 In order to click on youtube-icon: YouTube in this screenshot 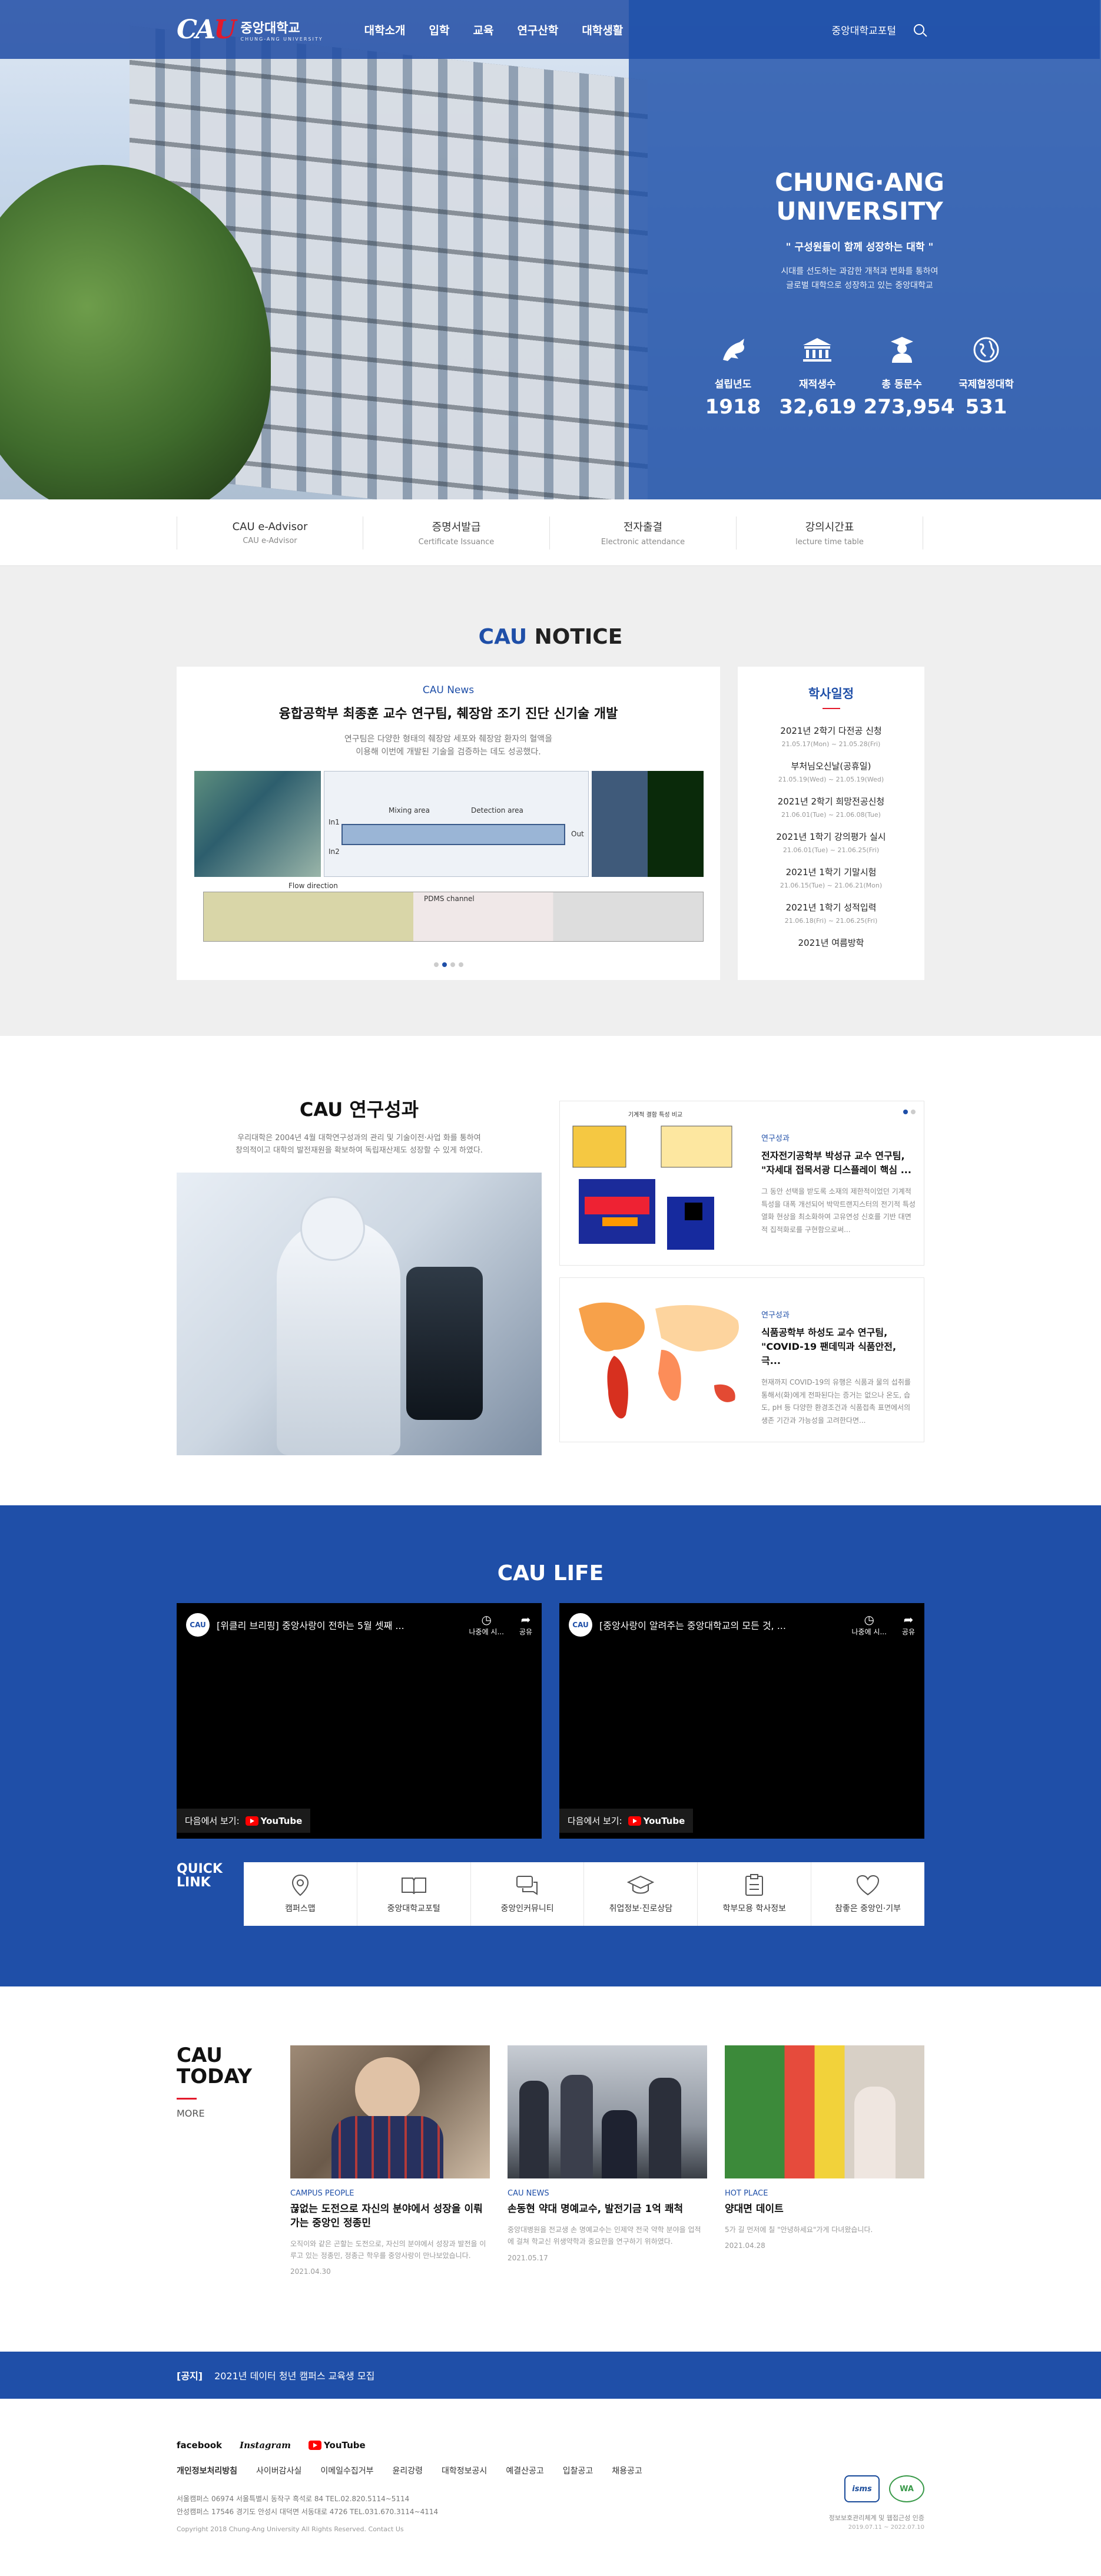, I will do `click(337, 2445)`.